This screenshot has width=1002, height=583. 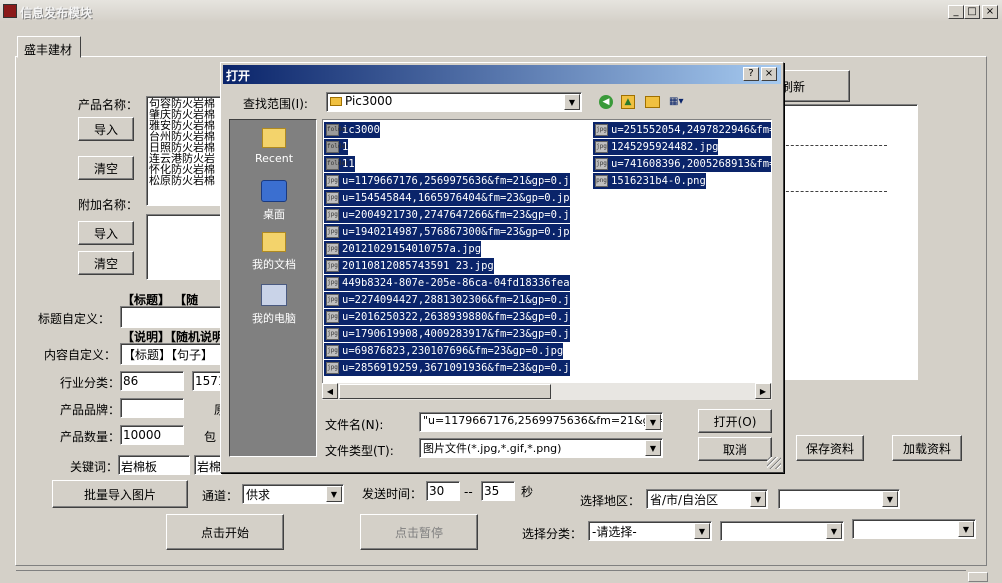 I want to click on brand-input, so click(x=152, y=408).